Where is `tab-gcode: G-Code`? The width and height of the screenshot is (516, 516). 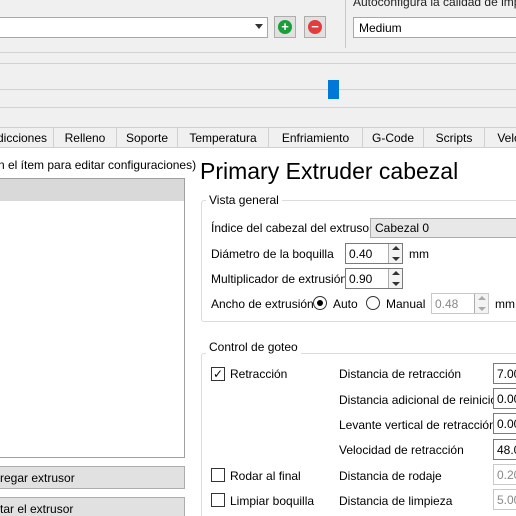 tab-gcode: G-Code is located at coordinates (393, 137).